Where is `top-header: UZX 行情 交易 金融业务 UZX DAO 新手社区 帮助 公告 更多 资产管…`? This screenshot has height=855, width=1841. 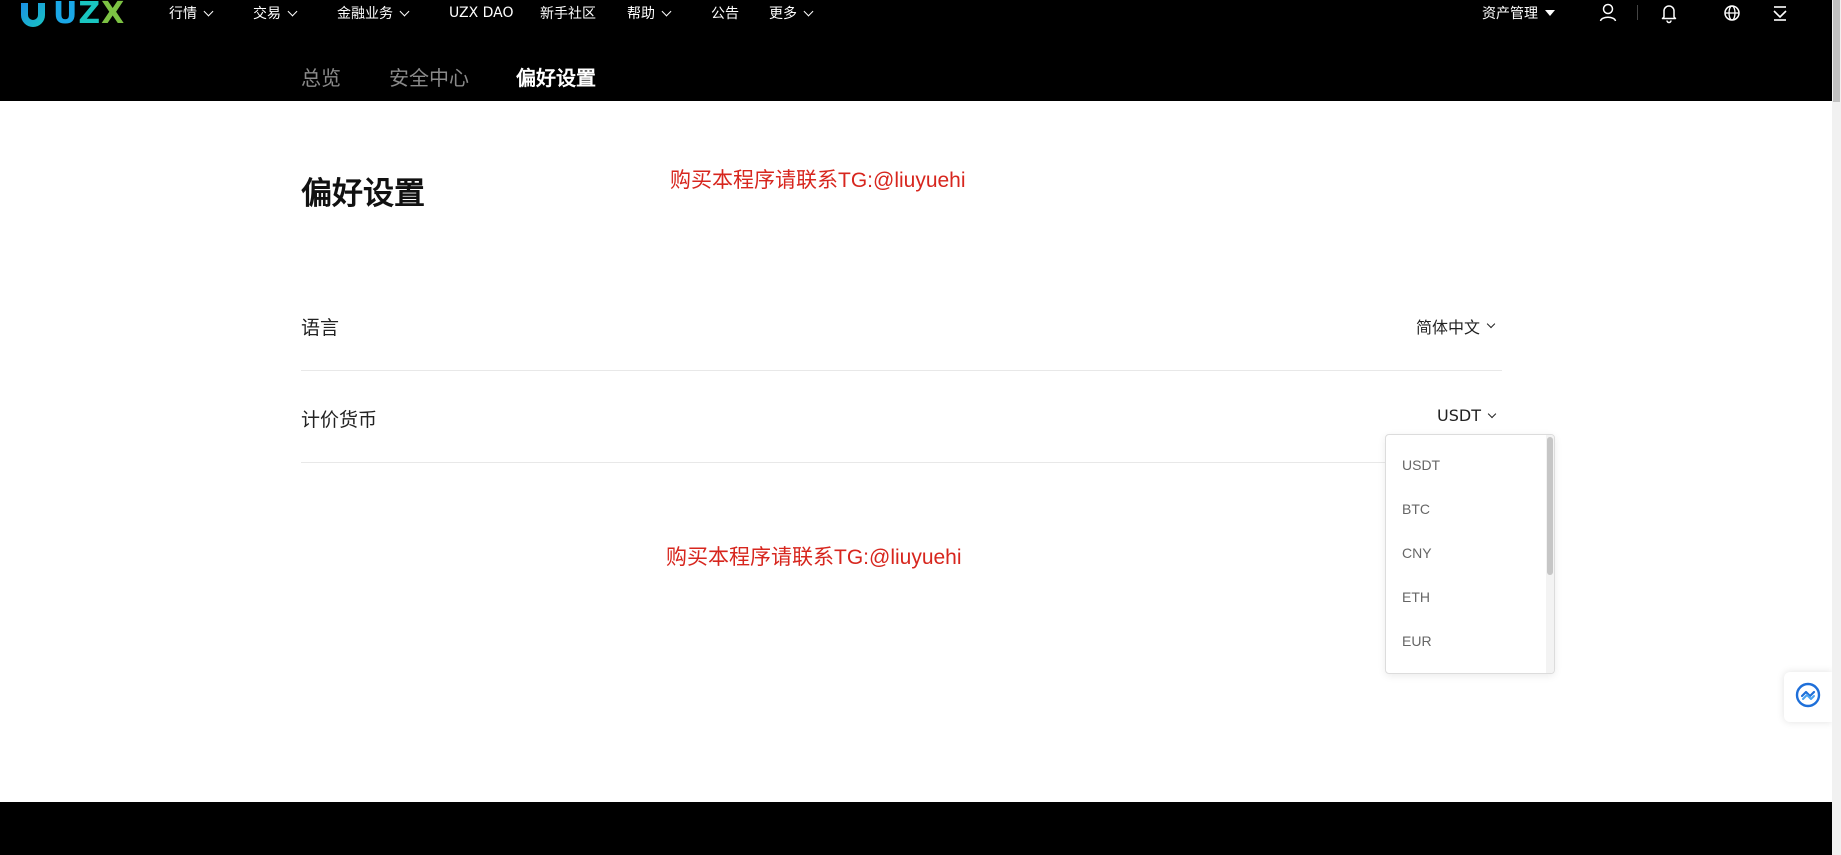
top-header: UZX 行情 交易 金融业务 UZX DAO 新手社区 帮助 公告 更多 资产管… is located at coordinates (916, 50).